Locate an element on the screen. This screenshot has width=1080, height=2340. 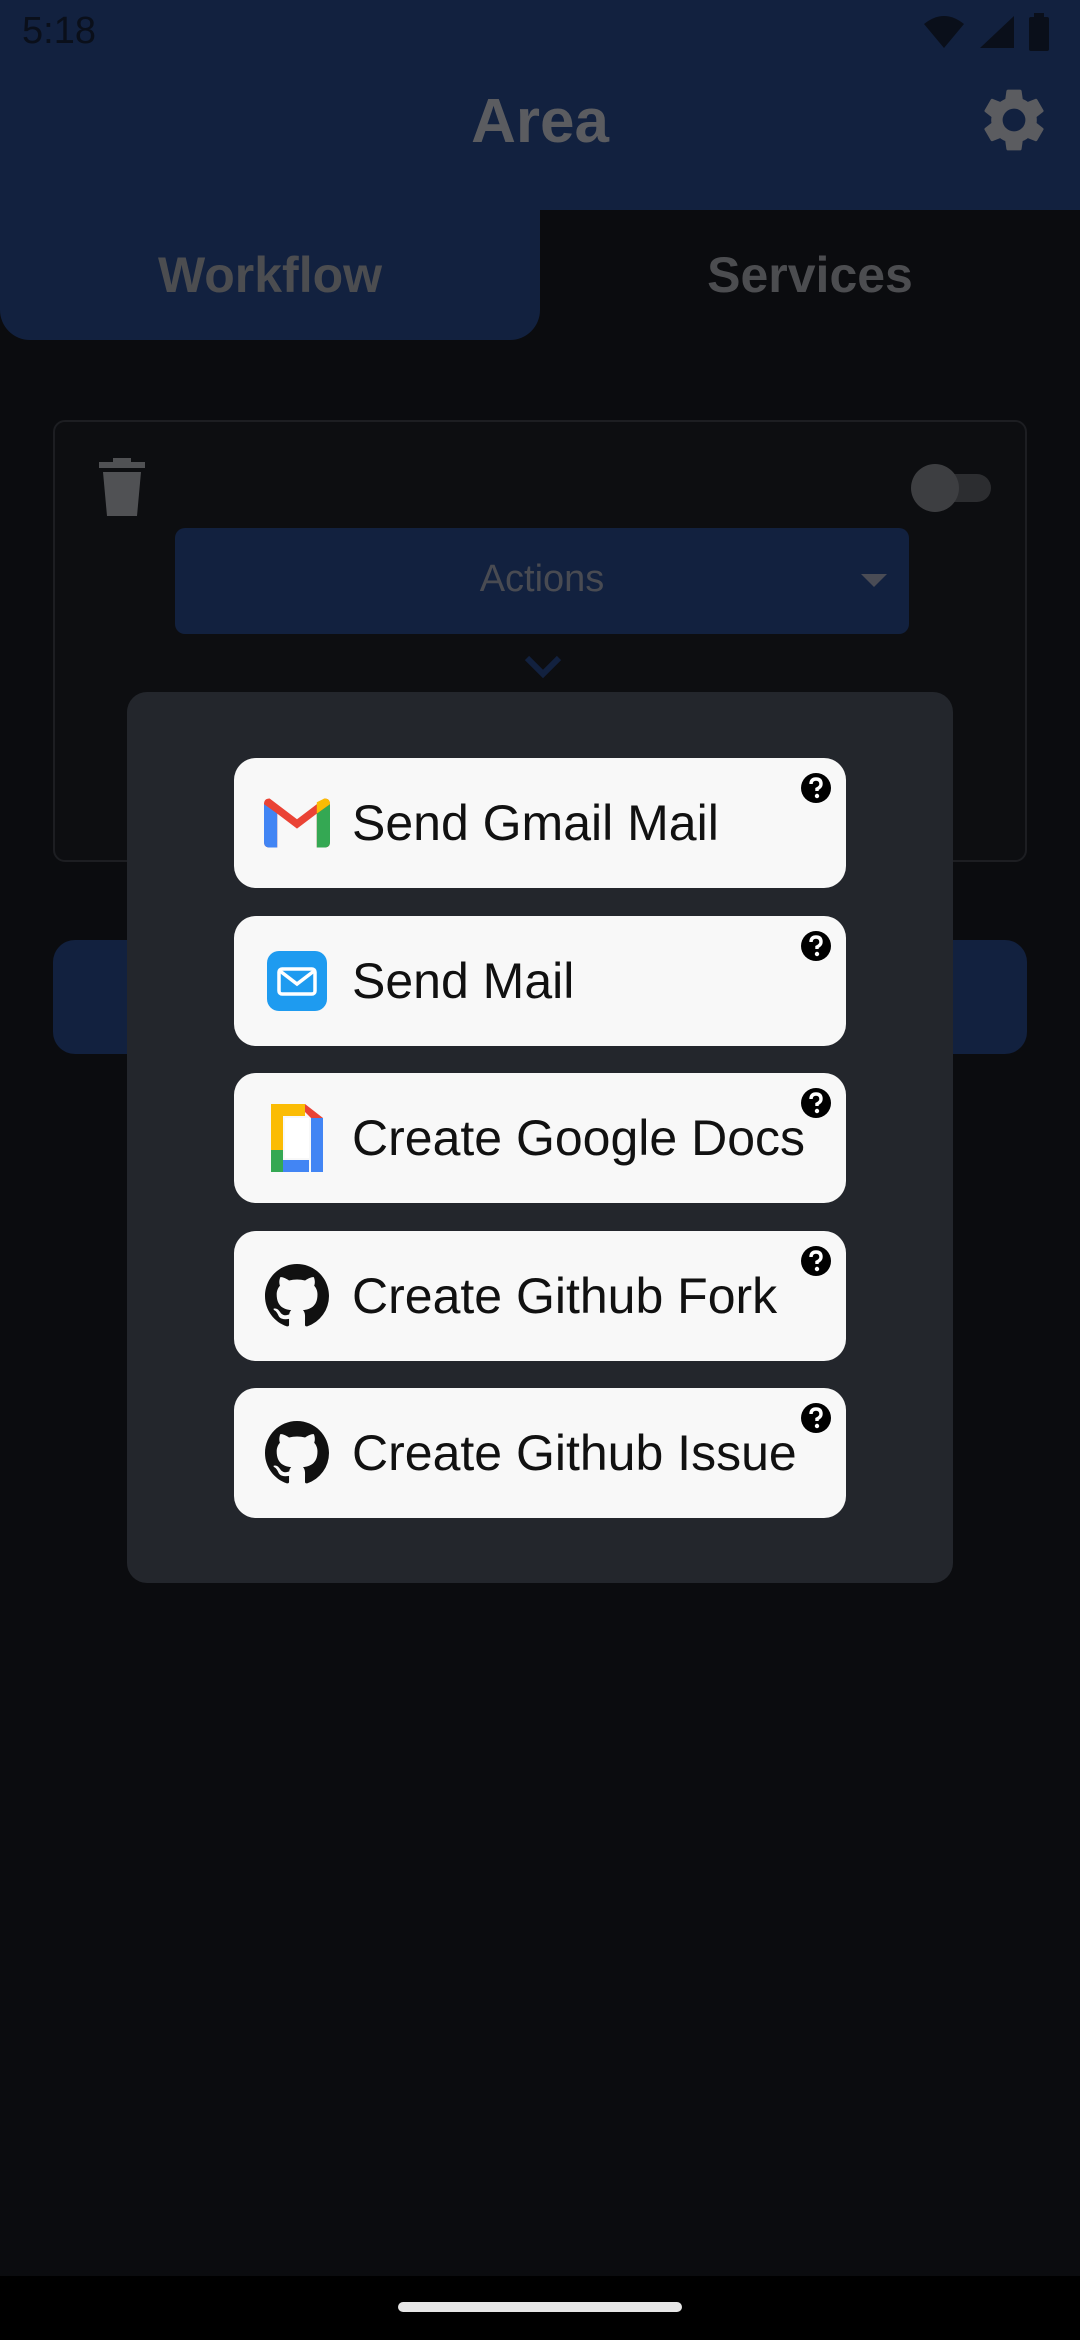
delete-button is located at coordinates (122, 488).